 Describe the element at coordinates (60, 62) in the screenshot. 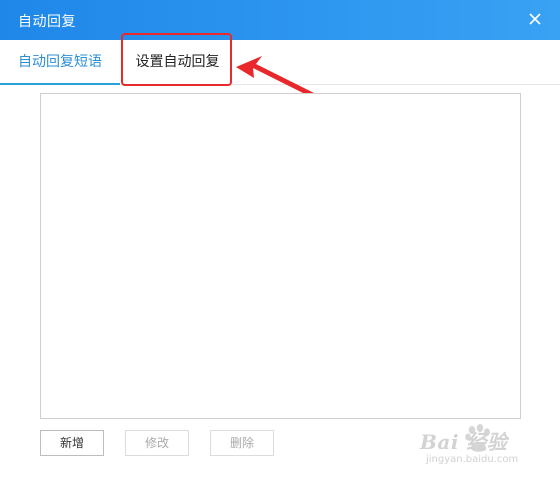

I see `tab-auto-reply-phrases: 自动回复短语` at that location.